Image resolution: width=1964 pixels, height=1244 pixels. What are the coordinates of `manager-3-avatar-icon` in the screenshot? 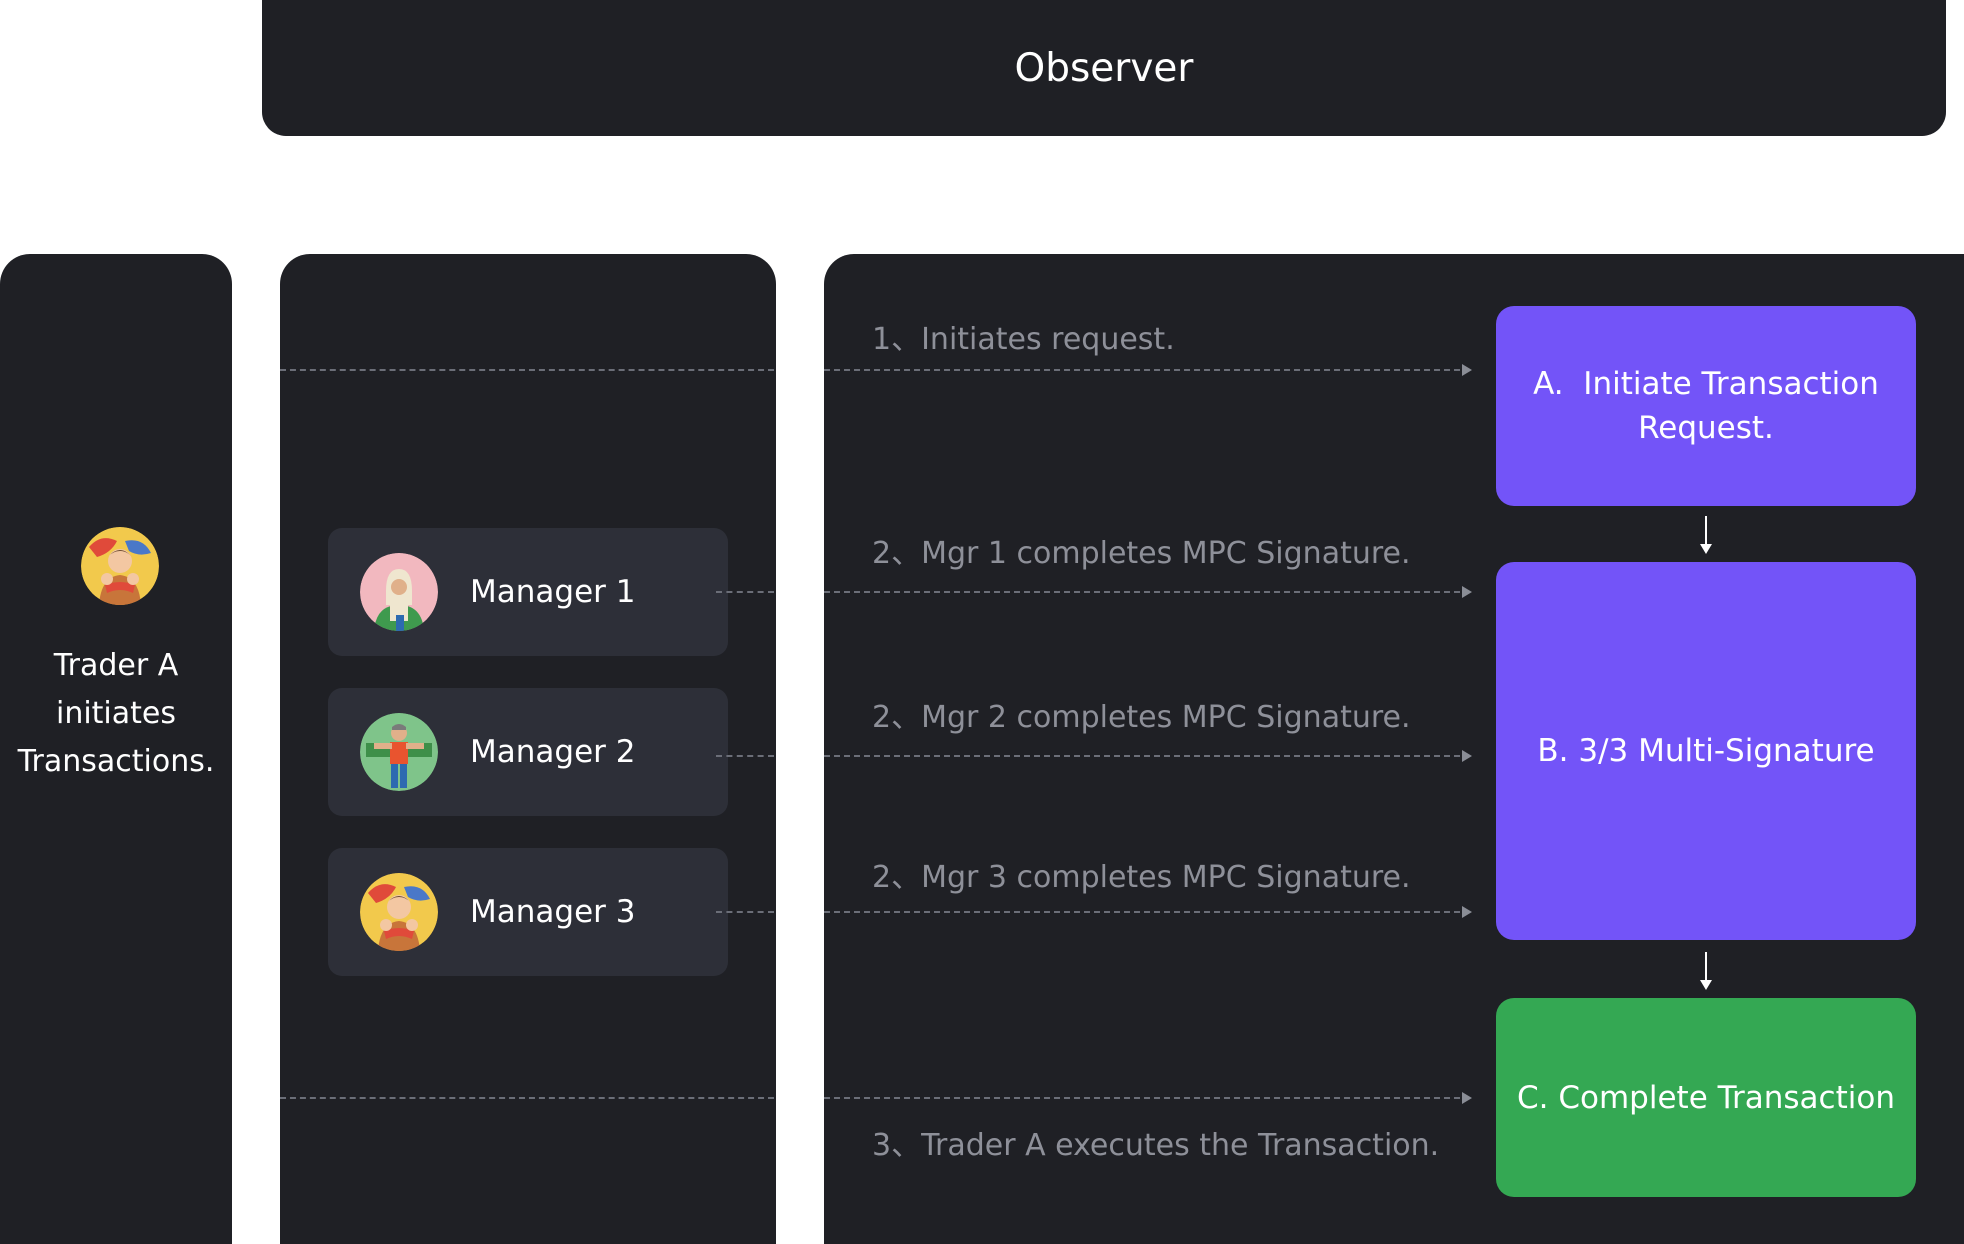 It's located at (399, 912).